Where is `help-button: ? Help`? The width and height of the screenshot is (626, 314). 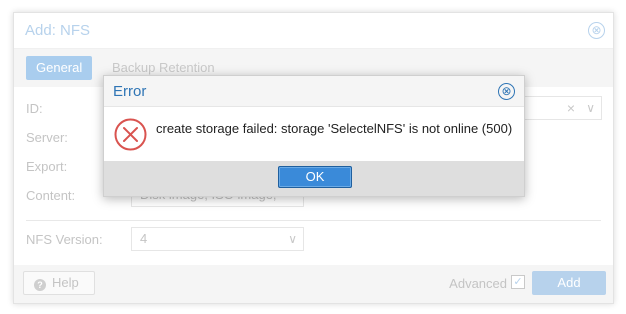
help-button: ? Help is located at coordinates (59, 283).